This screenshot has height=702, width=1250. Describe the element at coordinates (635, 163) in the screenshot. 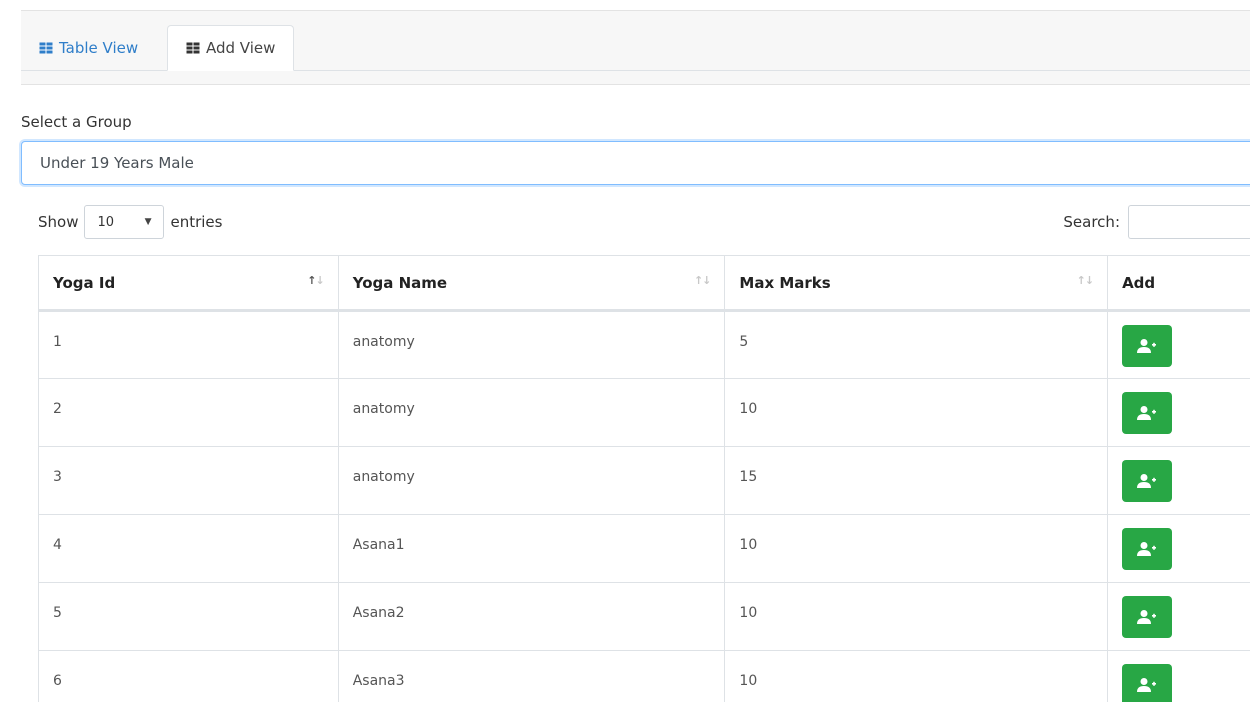

I see `group-select: Under 19 Years Male` at that location.